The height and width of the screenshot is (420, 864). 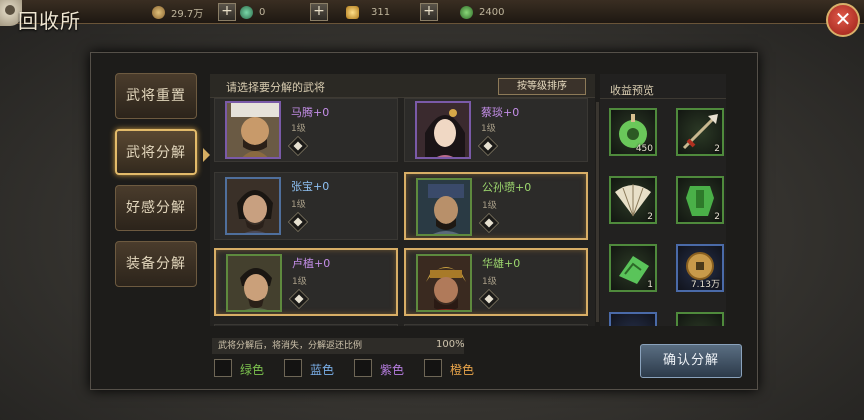 What do you see at coordinates (227, 12) in the screenshot?
I see `add-copper-button: +` at bounding box center [227, 12].